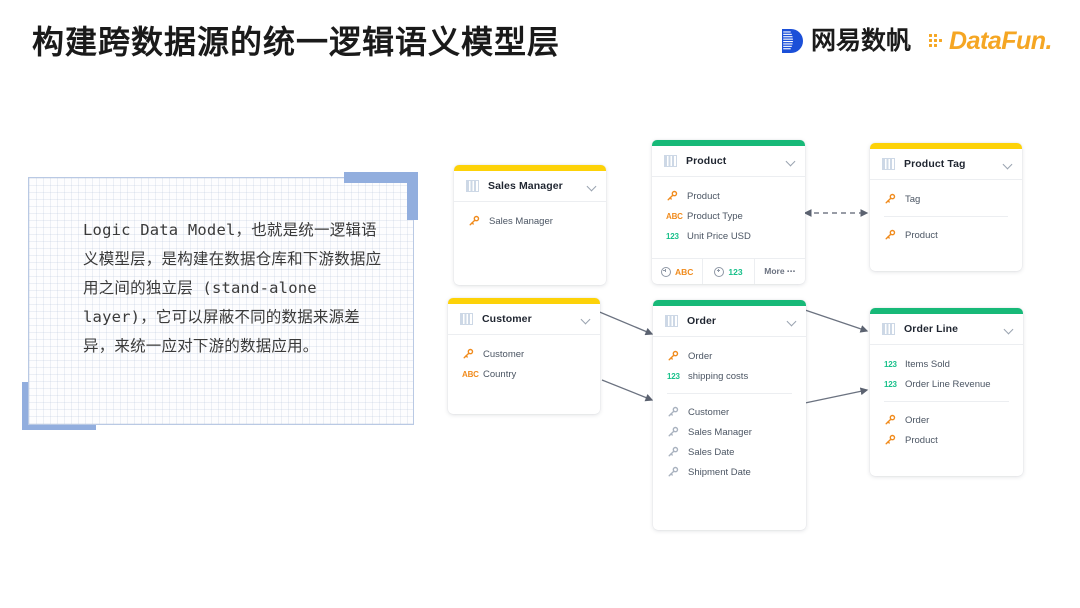  What do you see at coordinates (665, 271) in the screenshot?
I see `plus-circle-icon` at bounding box center [665, 271].